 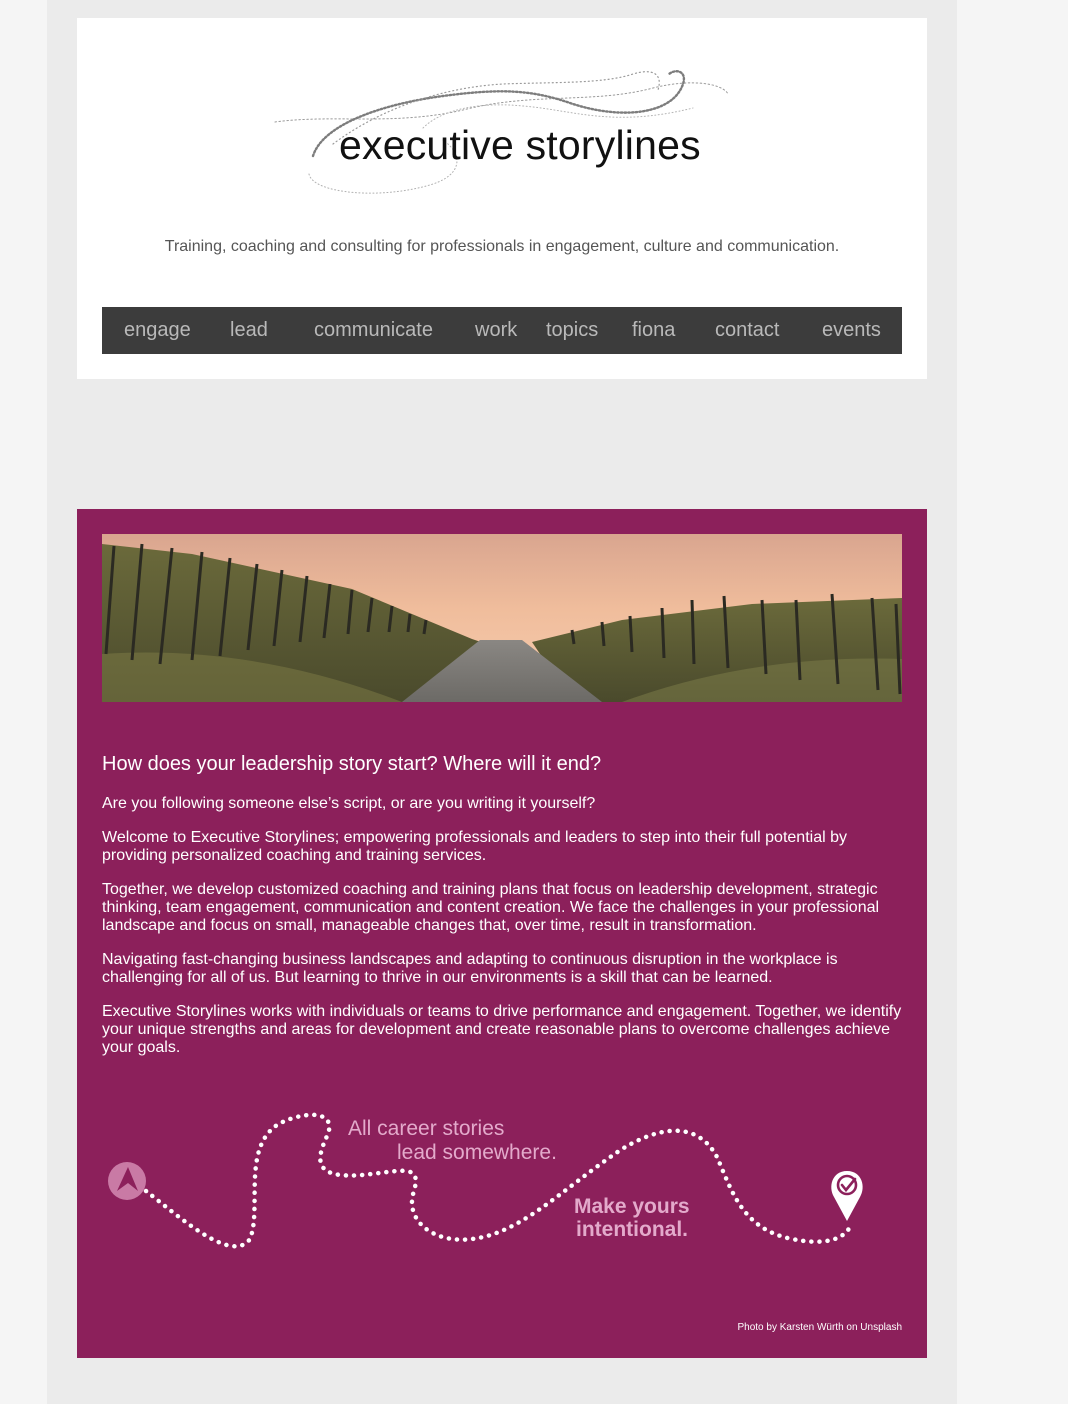 I want to click on nav-item-engage: engage, so click(x=157, y=330).